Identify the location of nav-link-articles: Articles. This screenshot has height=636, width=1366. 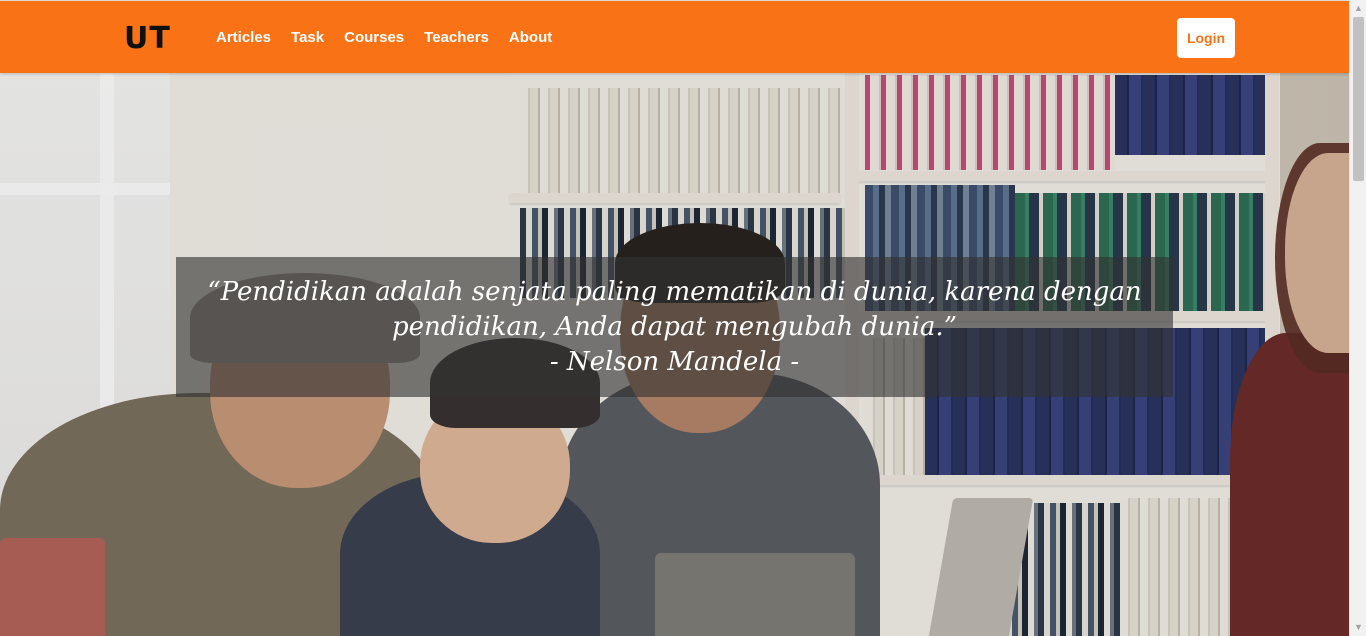
(243, 38).